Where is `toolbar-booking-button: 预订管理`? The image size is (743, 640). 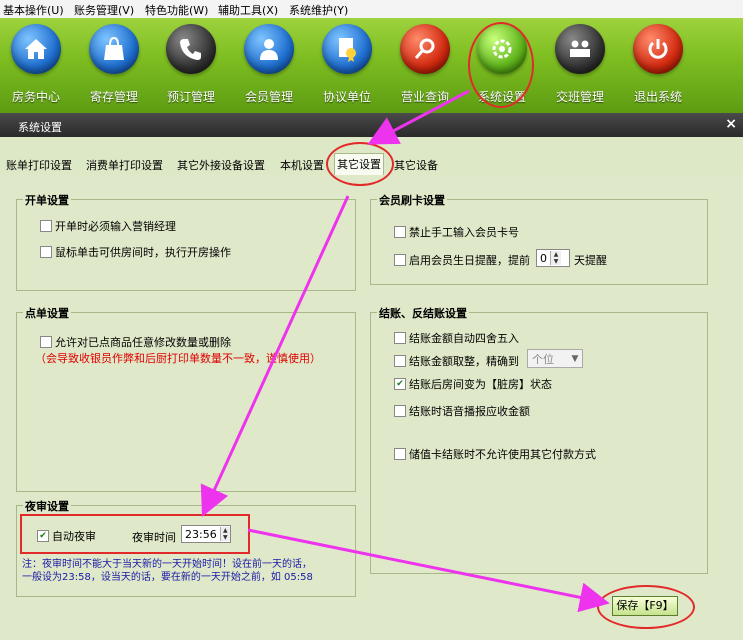
toolbar-booking-button: 预订管理 is located at coordinates (191, 67).